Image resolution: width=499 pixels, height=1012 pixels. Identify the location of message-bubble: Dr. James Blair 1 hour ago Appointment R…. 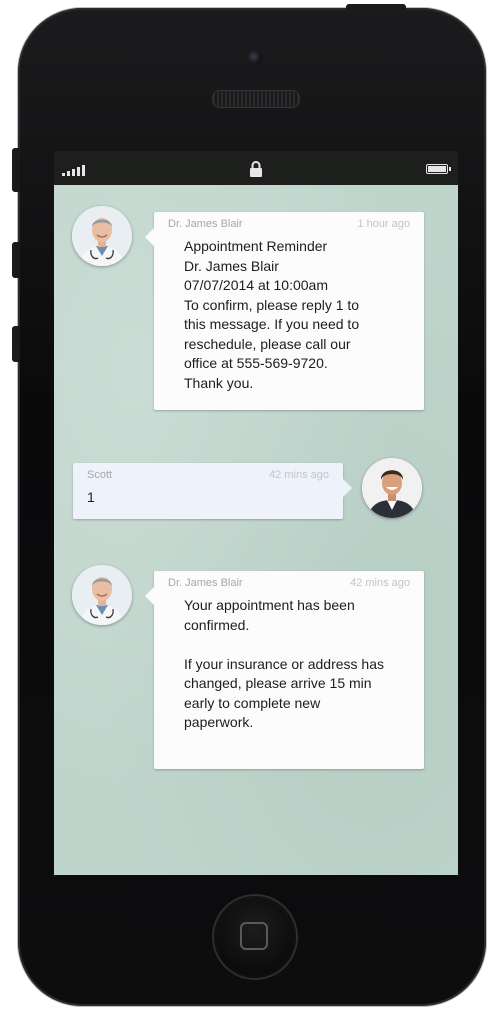
(284, 311).